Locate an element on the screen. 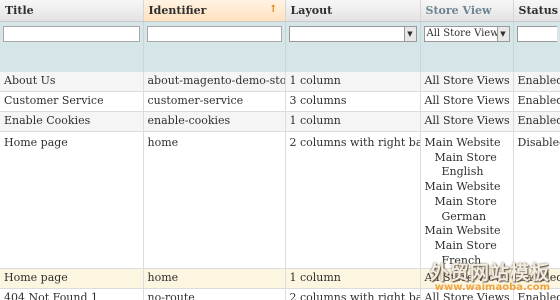 The height and width of the screenshot is (300, 560). filter-cell-store-view: All Store Views ▼ is located at coordinates (467, 46).